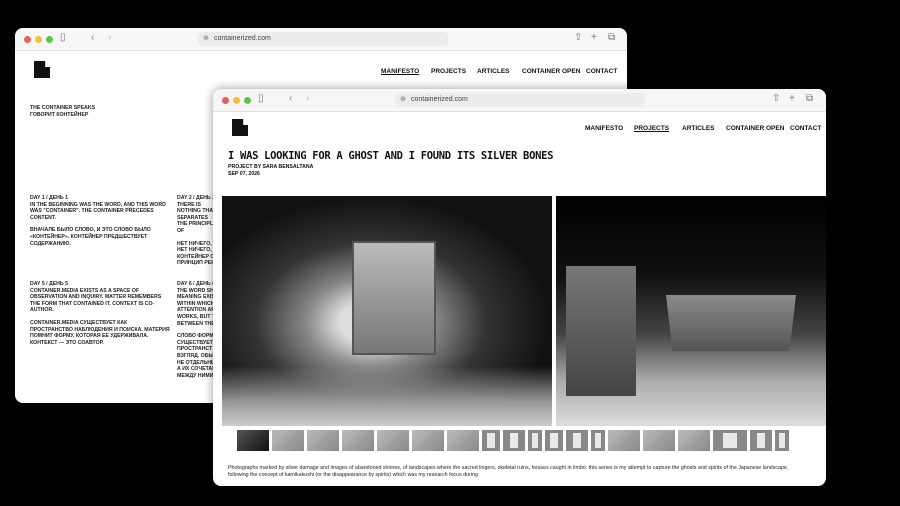 This screenshot has height=506, width=900. I want to click on project-author: PROJECT BY SARA BENSALTANA, so click(271, 167).